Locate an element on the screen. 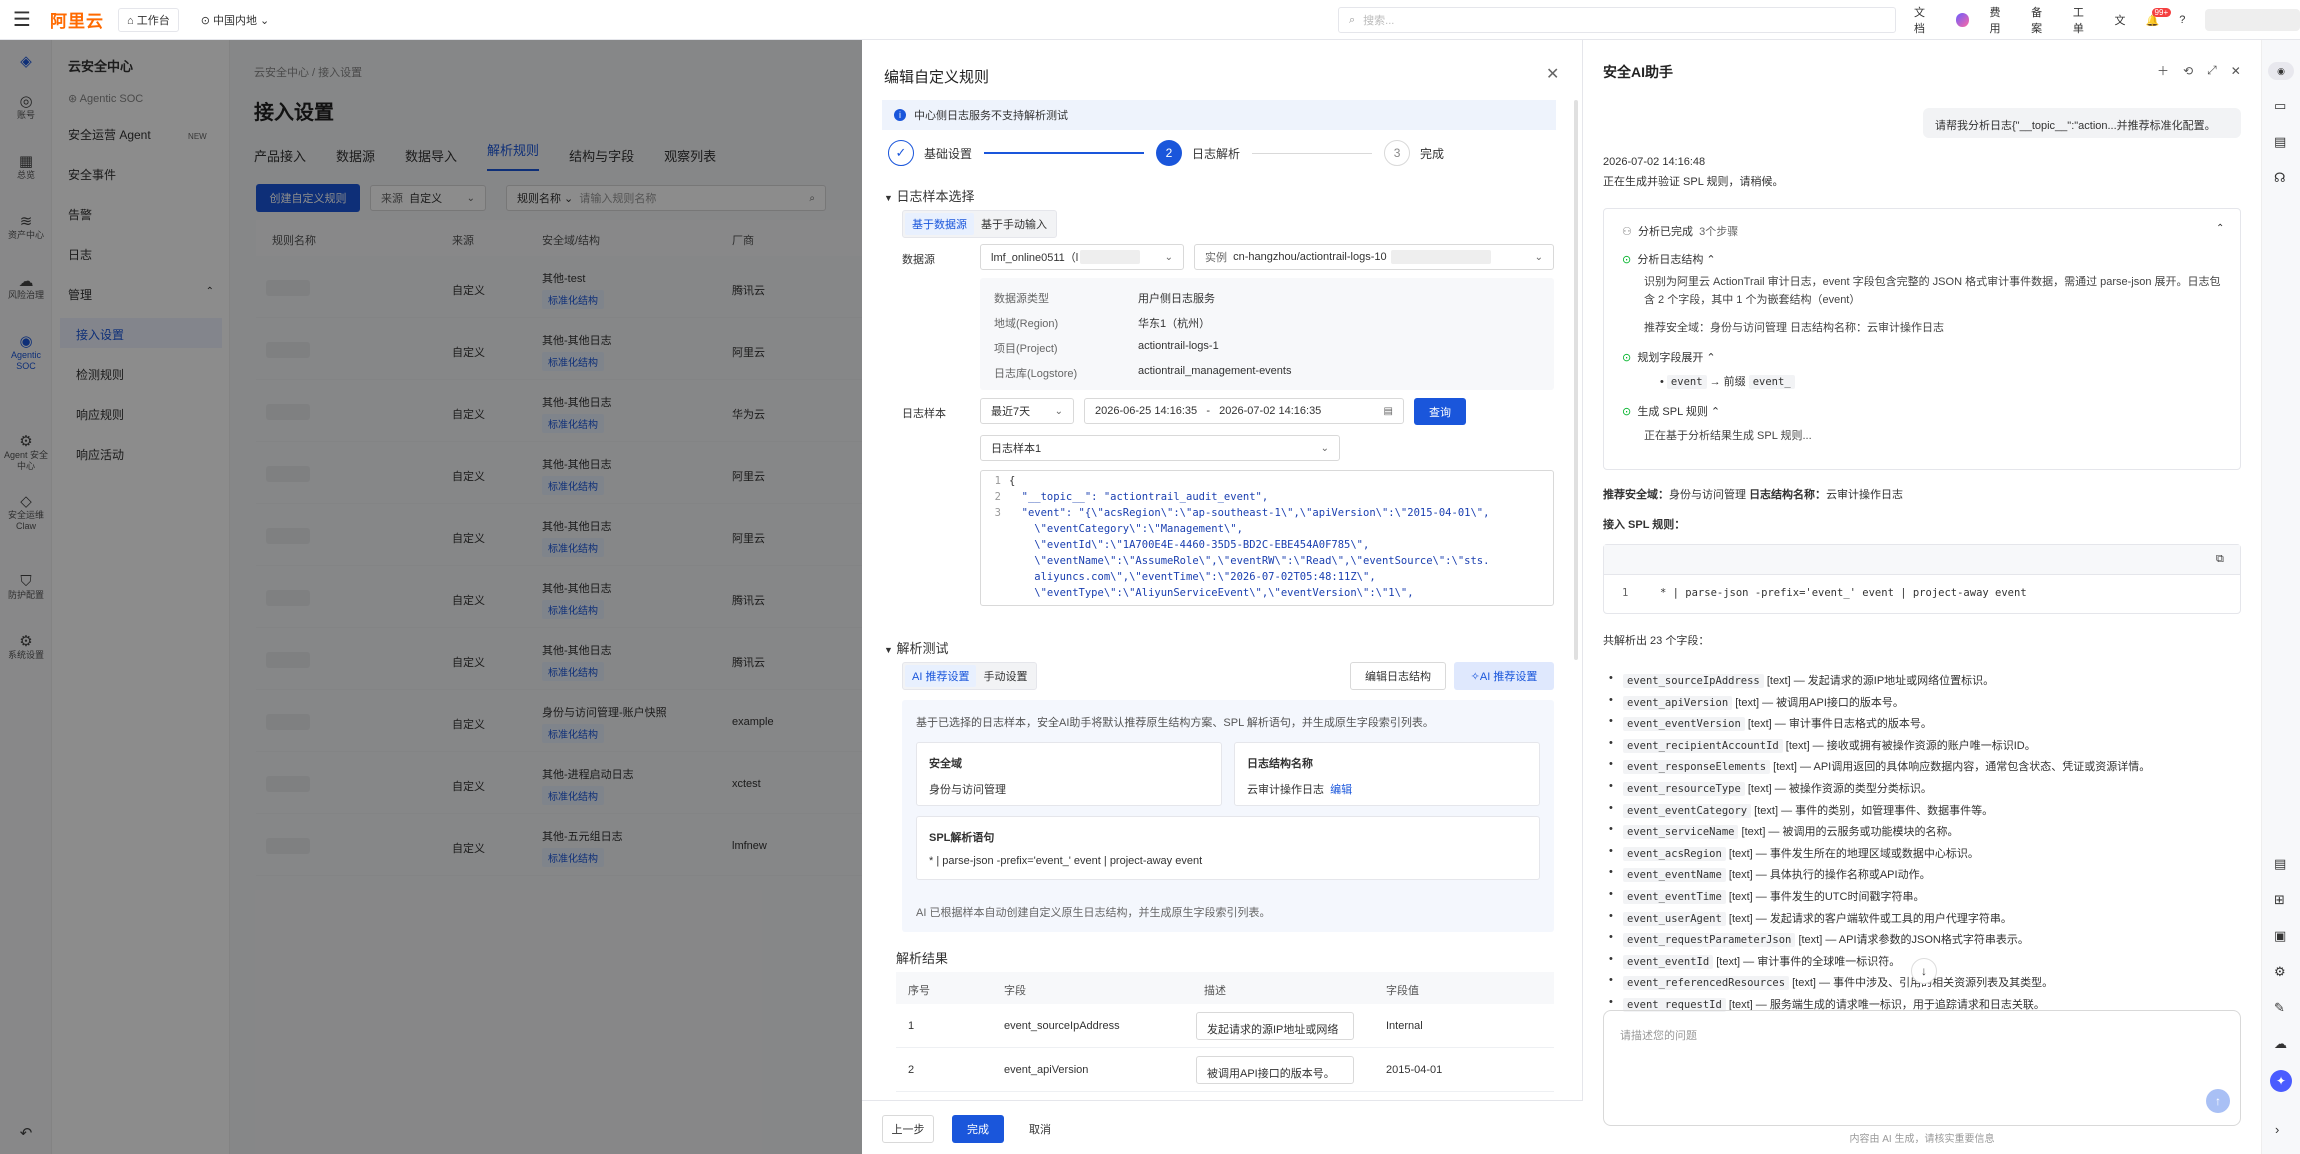 This screenshot has height=1154, width=2300. parse-mode-toggle: AI 推荐设置 手动设置 is located at coordinates (970, 676).